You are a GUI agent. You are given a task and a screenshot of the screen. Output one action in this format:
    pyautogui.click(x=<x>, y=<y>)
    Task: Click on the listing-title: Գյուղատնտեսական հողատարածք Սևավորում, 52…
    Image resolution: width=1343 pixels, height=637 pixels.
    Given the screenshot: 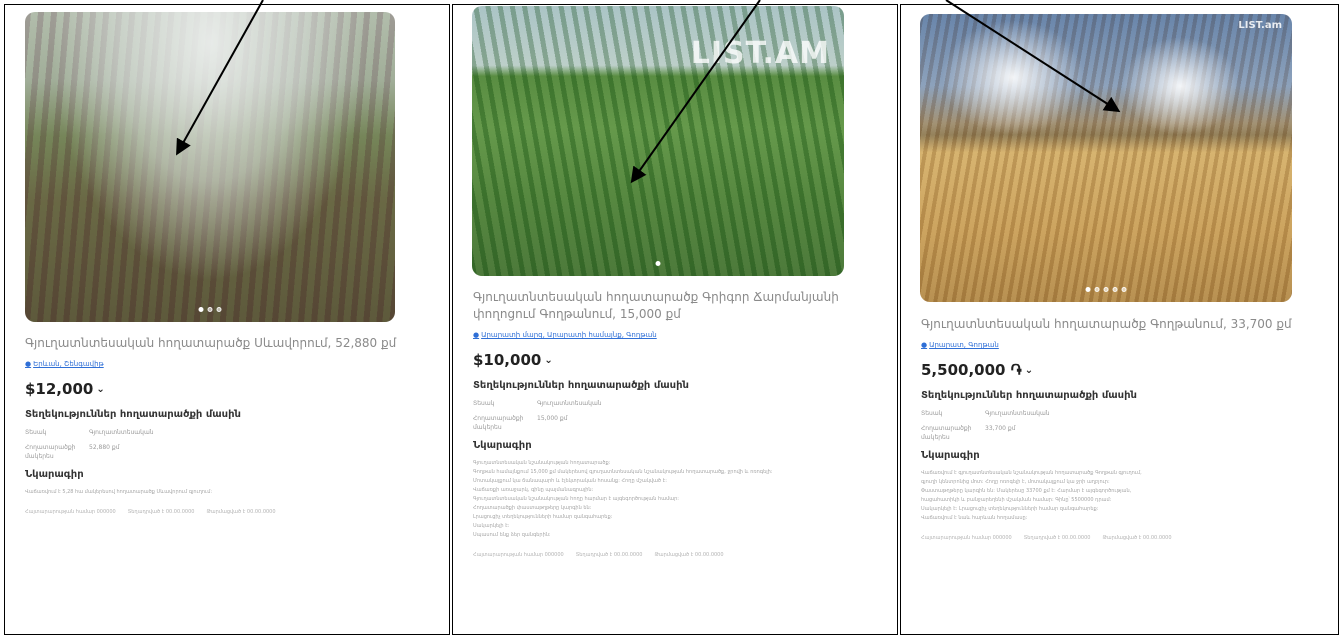 What is the action you would take?
    pyautogui.click(x=211, y=343)
    